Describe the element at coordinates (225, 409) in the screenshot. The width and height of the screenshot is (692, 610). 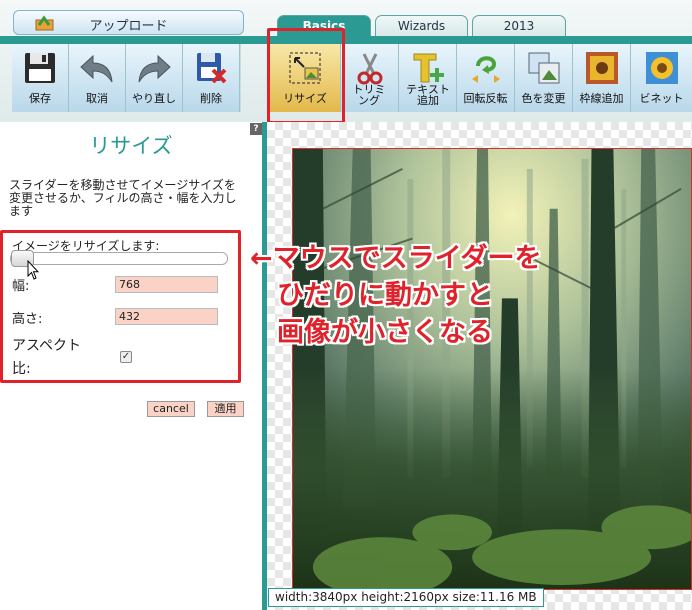
I see `apply-button: 適用` at that location.